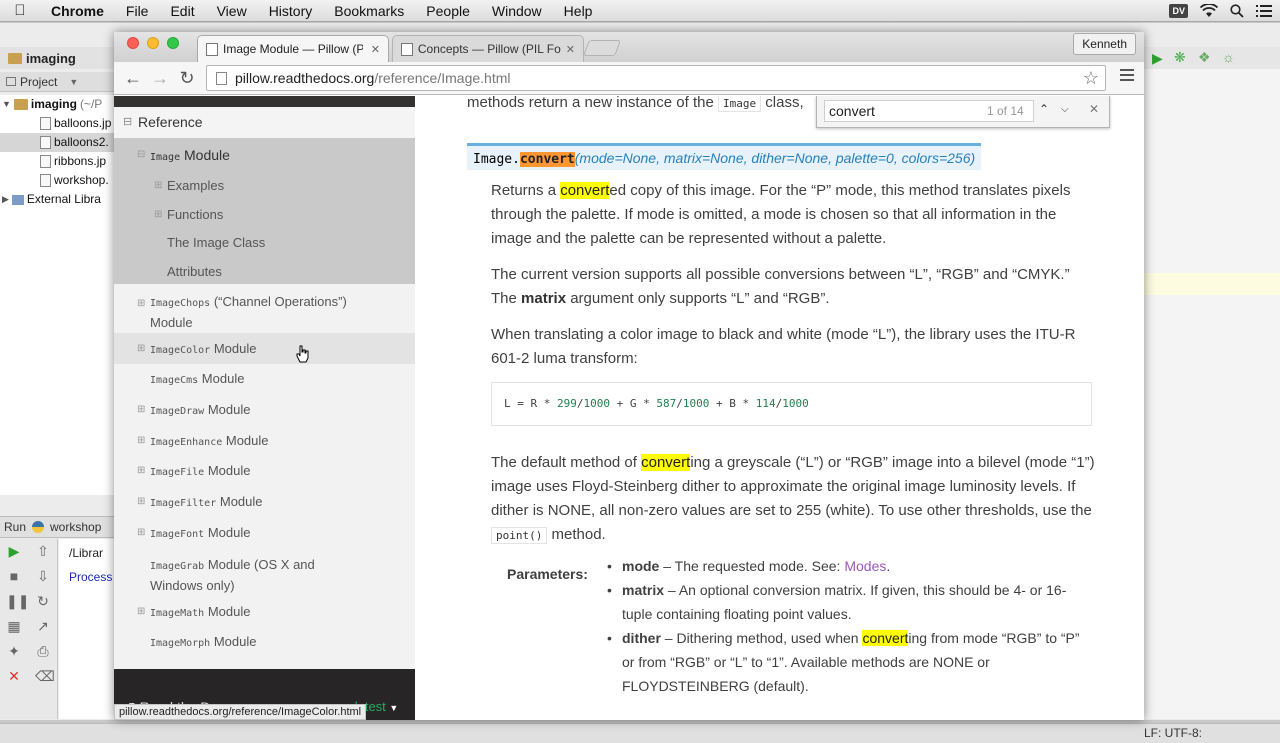 Image resolution: width=1280 pixels, height=743 pixels. Describe the element at coordinates (203, 641) in the screenshot. I see `sidebar-item-imagemorph: ImageMorph Module` at that location.